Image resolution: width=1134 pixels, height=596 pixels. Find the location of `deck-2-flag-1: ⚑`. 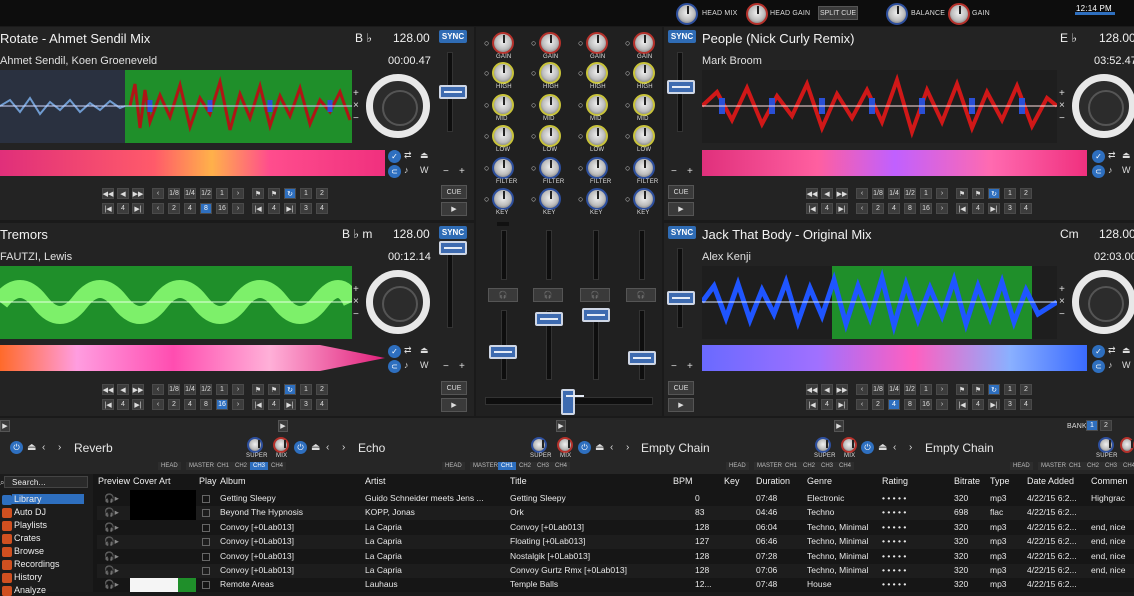

deck-2-flag-1: ⚑ is located at coordinates (962, 193).